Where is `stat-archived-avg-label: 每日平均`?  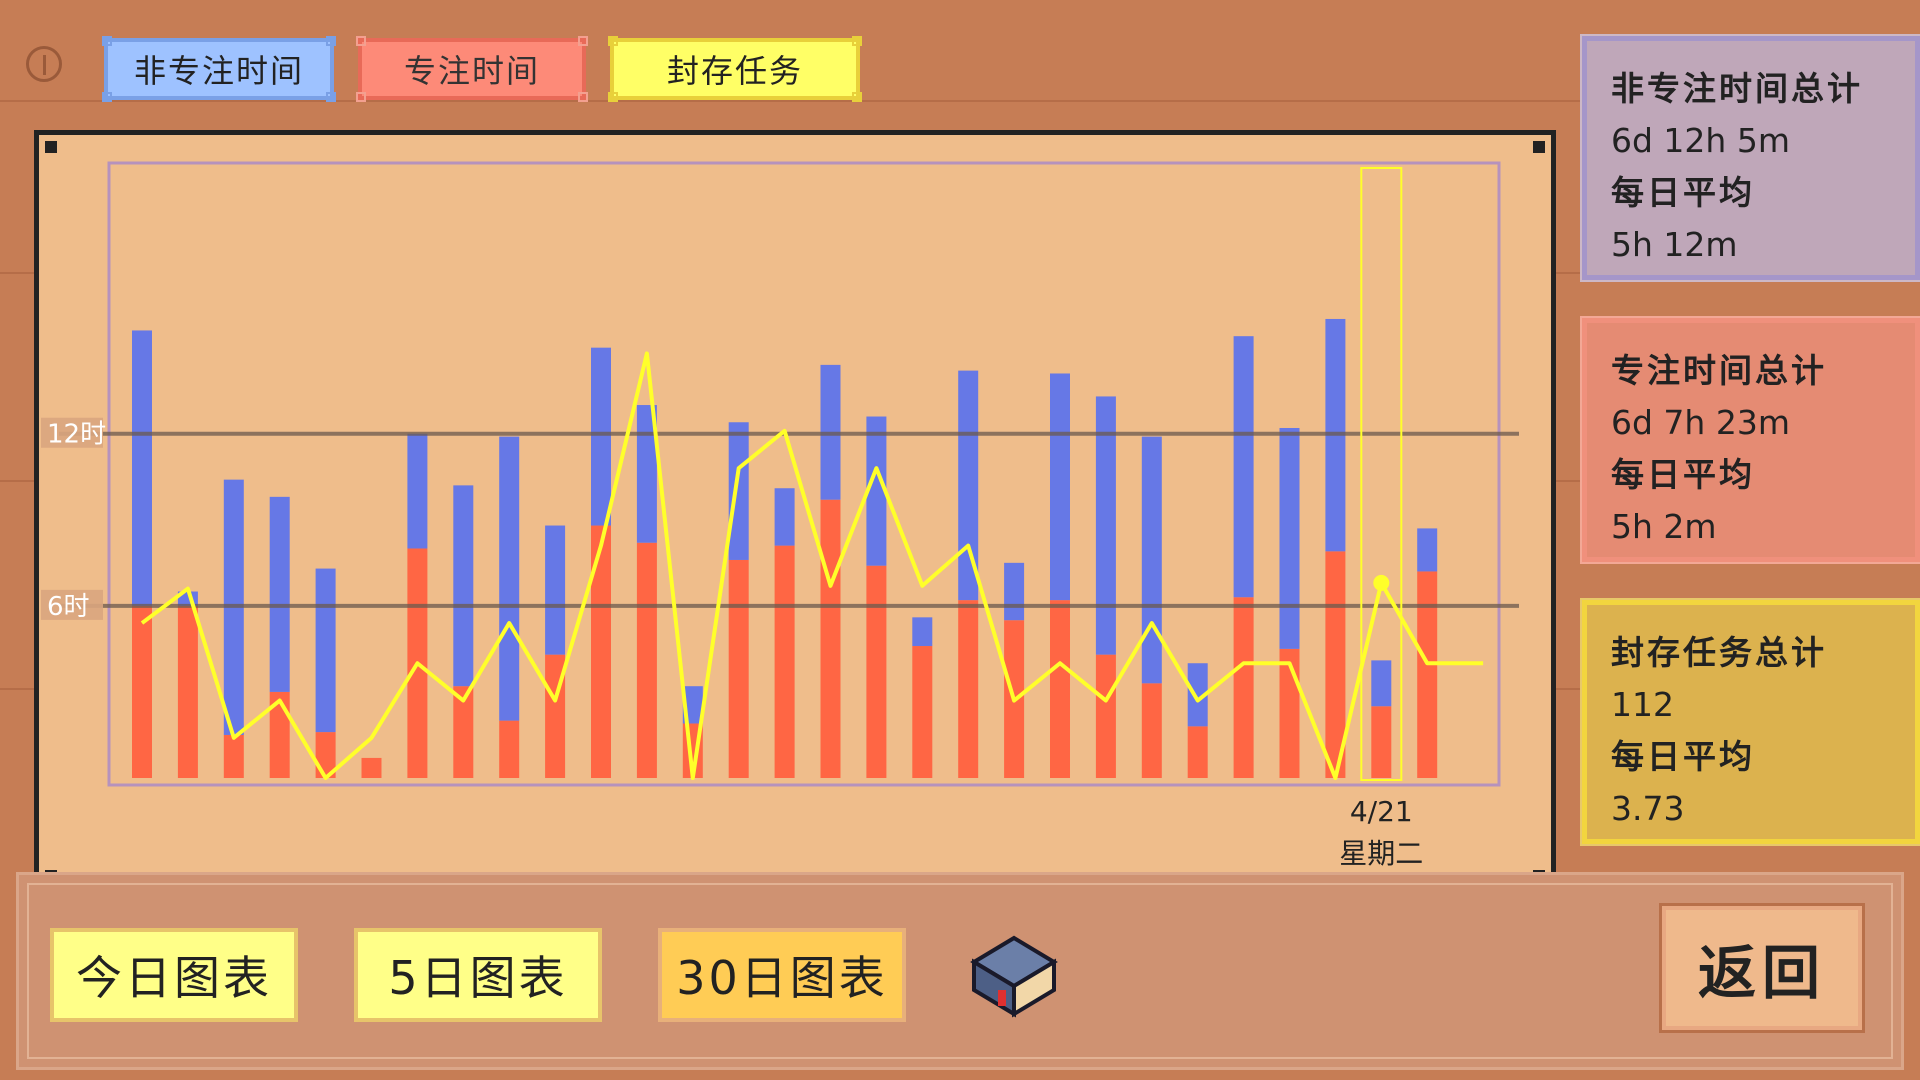
stat-archived-avg-label: 每日平均 is located at coordinates (1683, 756).